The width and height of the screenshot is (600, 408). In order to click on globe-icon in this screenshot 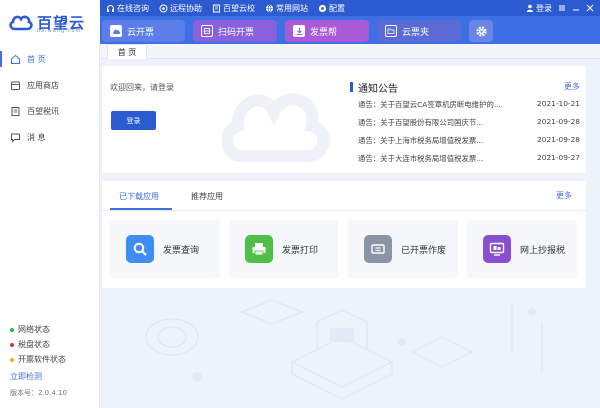, I will do `click(269, 8)`.